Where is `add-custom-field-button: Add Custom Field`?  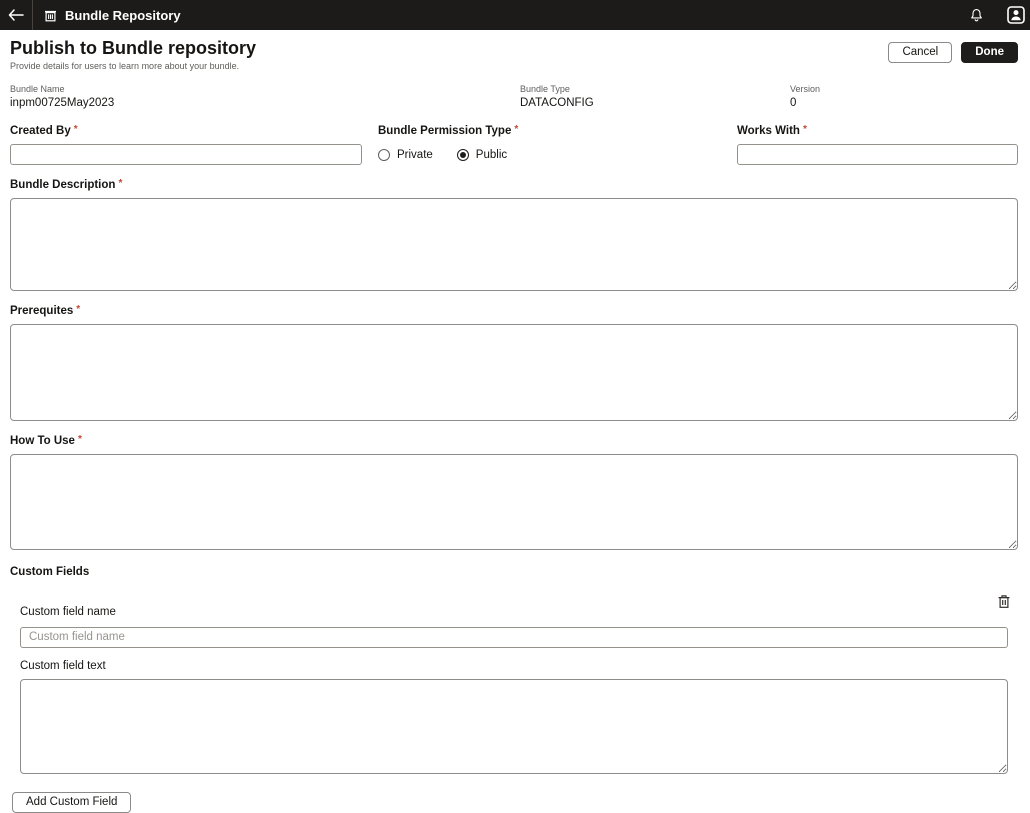
add-custom-field-button: Add Custom Field is located at coordinates (72, 802).